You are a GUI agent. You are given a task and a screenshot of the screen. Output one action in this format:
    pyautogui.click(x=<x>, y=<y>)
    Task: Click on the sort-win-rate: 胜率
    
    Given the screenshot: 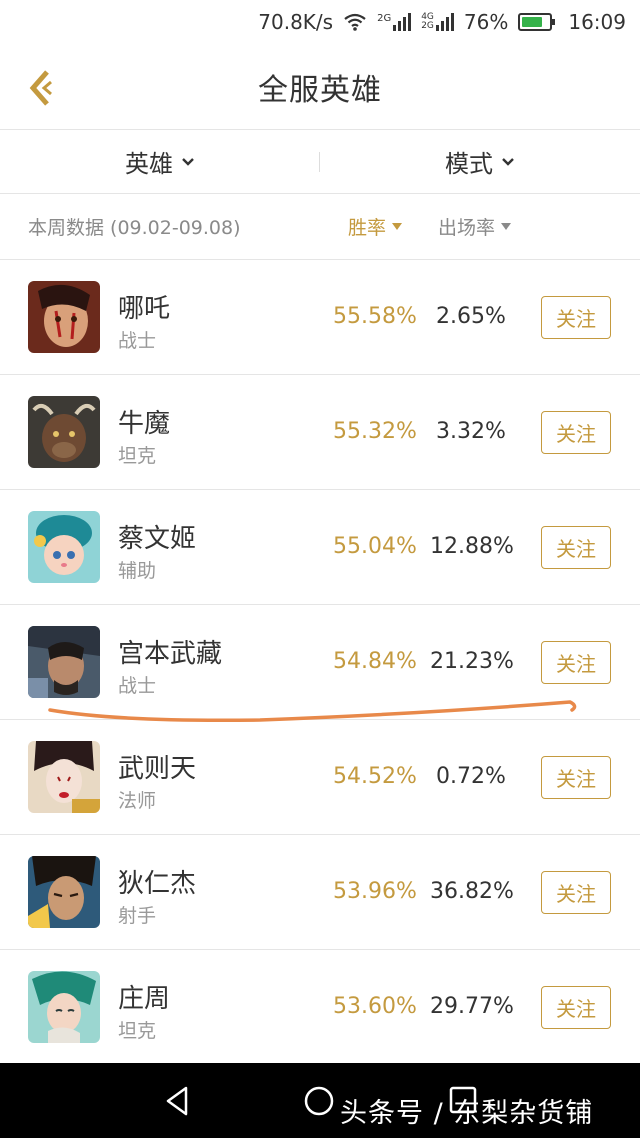 What is the action you would take?
    pyautogui.click(x=375, y=226)
    